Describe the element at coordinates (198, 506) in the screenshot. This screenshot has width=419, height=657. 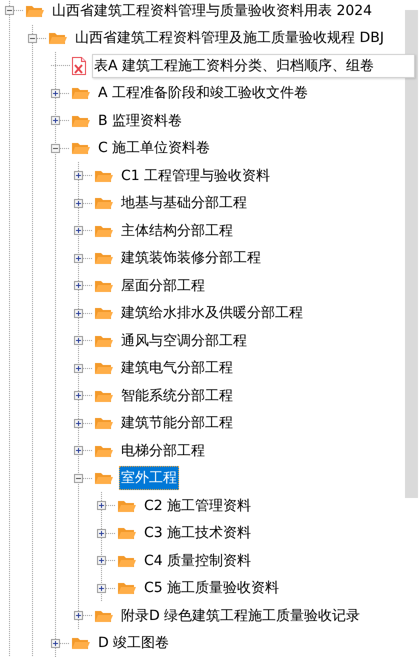
I see `tree-item: C2 施工管理资料` at that location.